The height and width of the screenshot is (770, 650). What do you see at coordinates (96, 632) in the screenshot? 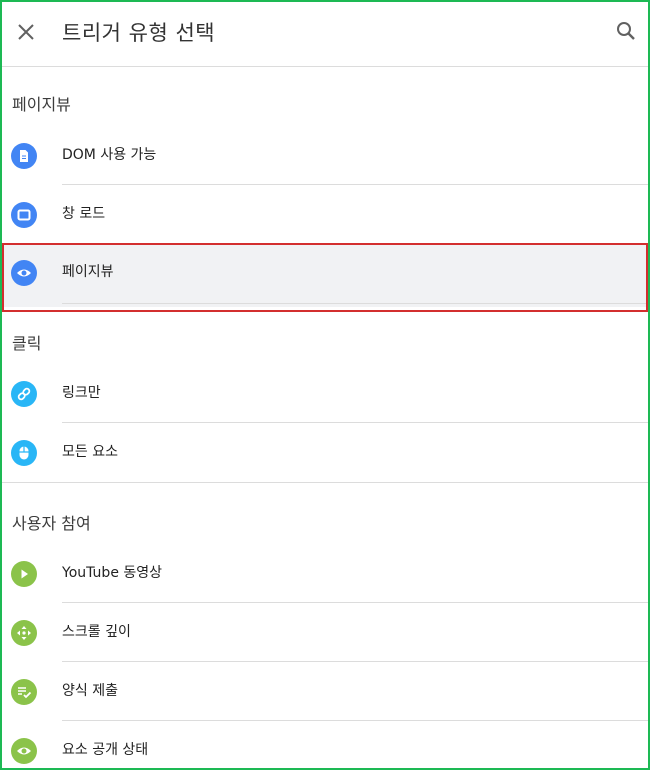
I see `trigger-item-label: 스크롤 깊이` at bounding box center [96, 632].